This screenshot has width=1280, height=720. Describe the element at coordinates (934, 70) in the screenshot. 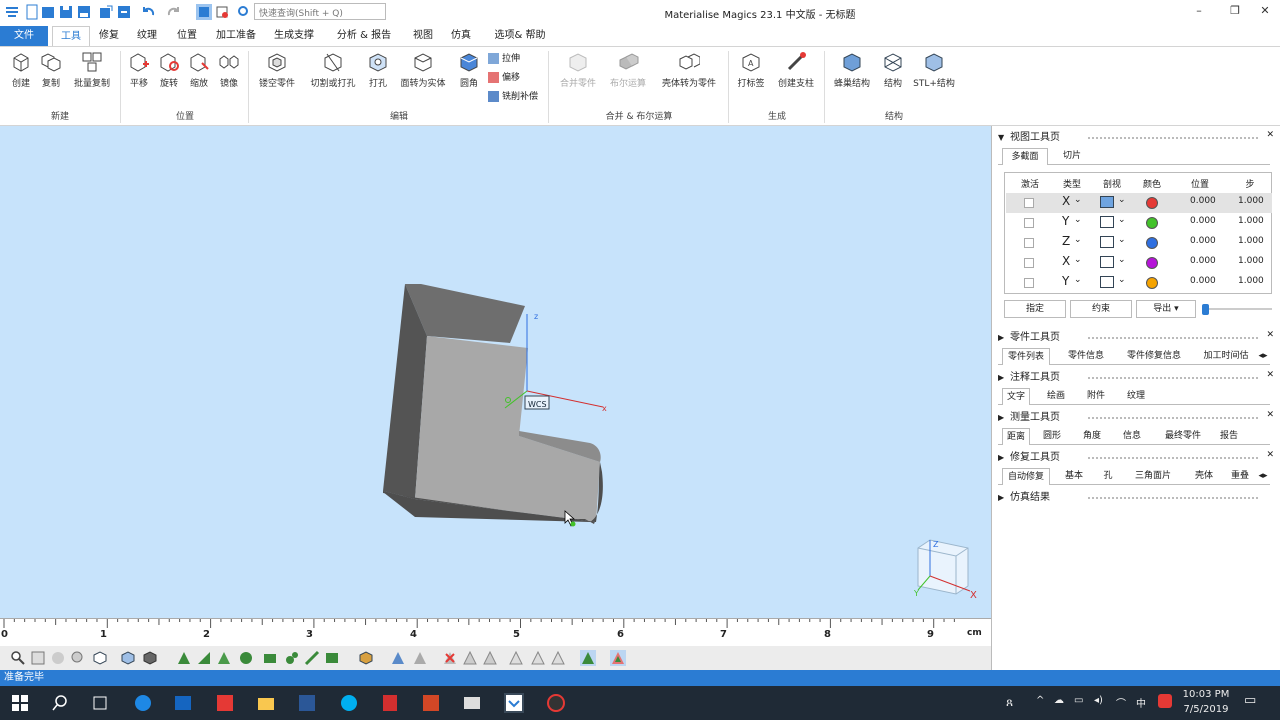

I see `stl-structure-button: STL+结构` at that location.